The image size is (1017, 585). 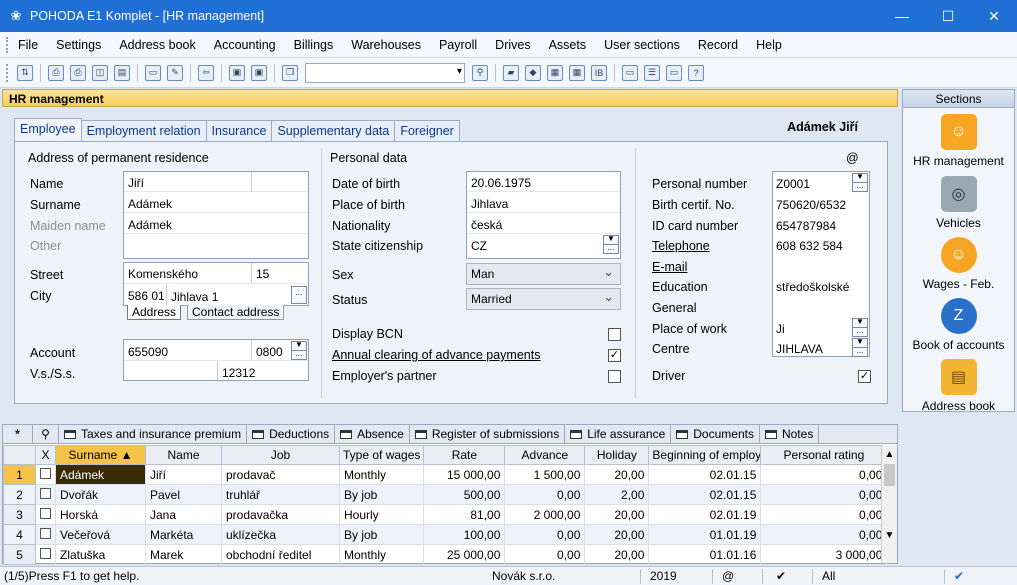 What do you see at coordinates (958, 264) in the screenshot?
I see `section-wages: ☺ Wages - Feb.` at bounding box center [958, 264].